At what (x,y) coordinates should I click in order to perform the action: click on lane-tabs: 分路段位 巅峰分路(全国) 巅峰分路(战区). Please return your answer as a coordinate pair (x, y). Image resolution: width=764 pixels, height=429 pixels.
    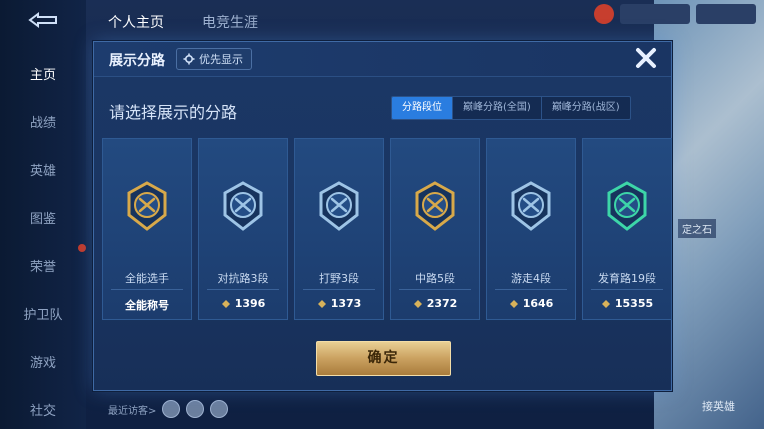
    Looking at the image, I should click on (511, 108).